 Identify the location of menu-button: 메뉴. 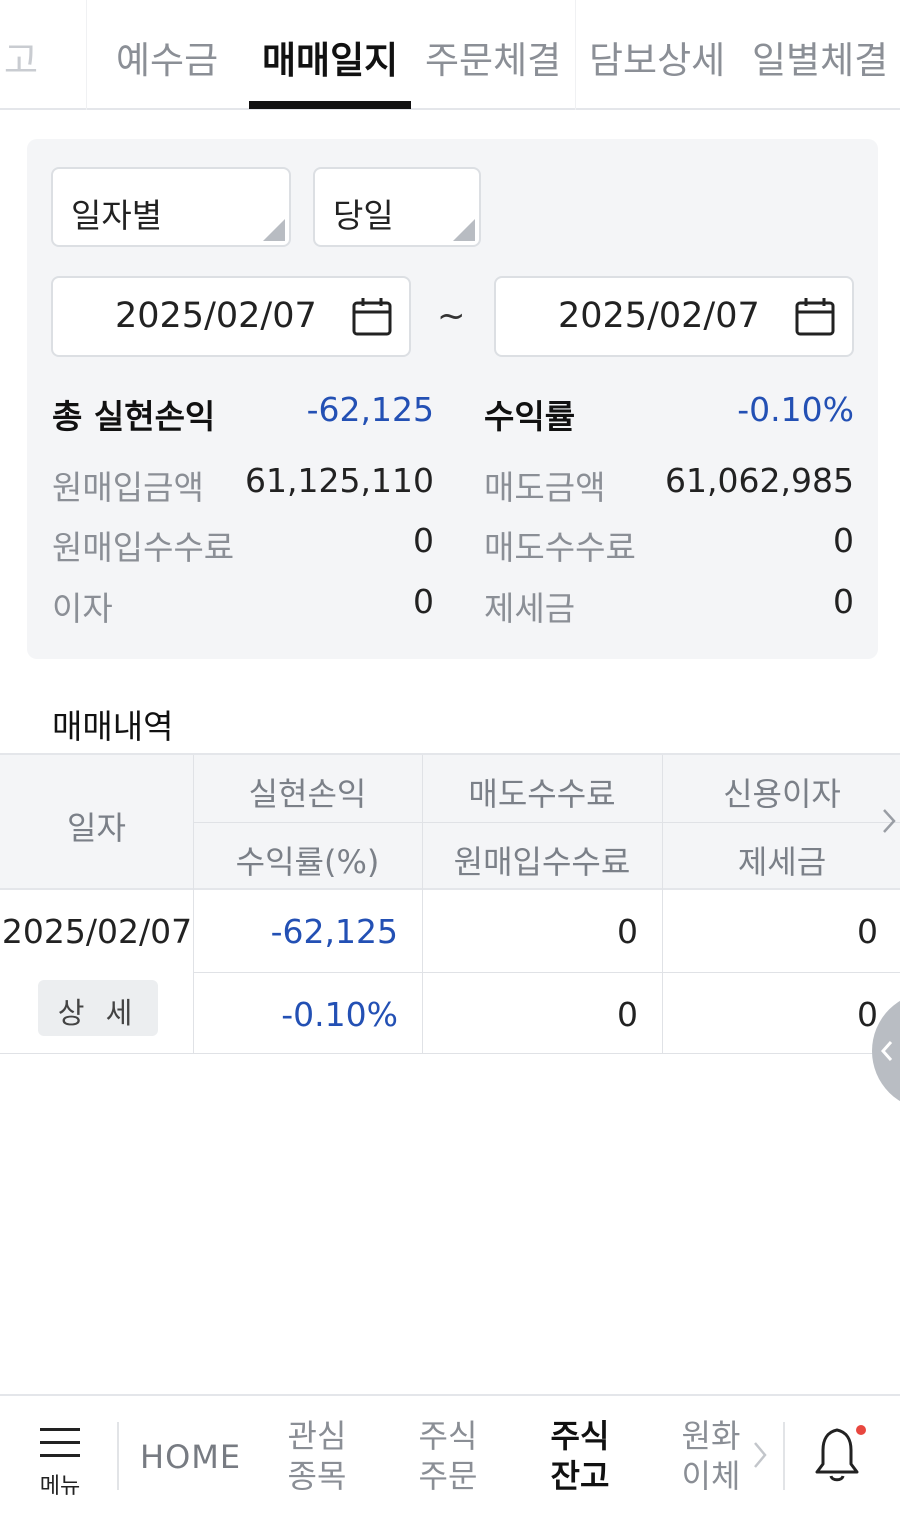
(60, 1461).